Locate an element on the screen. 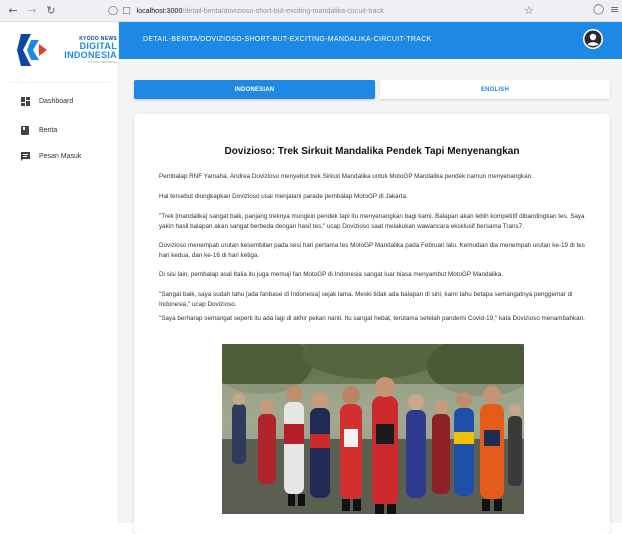 Image resolution: width=622 pixels, height=534 pixels. forward-icon: → is located at coordinates (32, 11).